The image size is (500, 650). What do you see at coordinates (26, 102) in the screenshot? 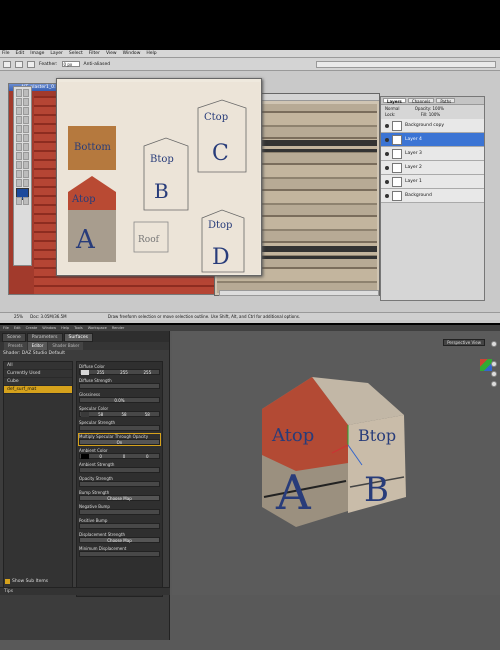
I see `magic-wand-tool` at bounding box center [26, 102].